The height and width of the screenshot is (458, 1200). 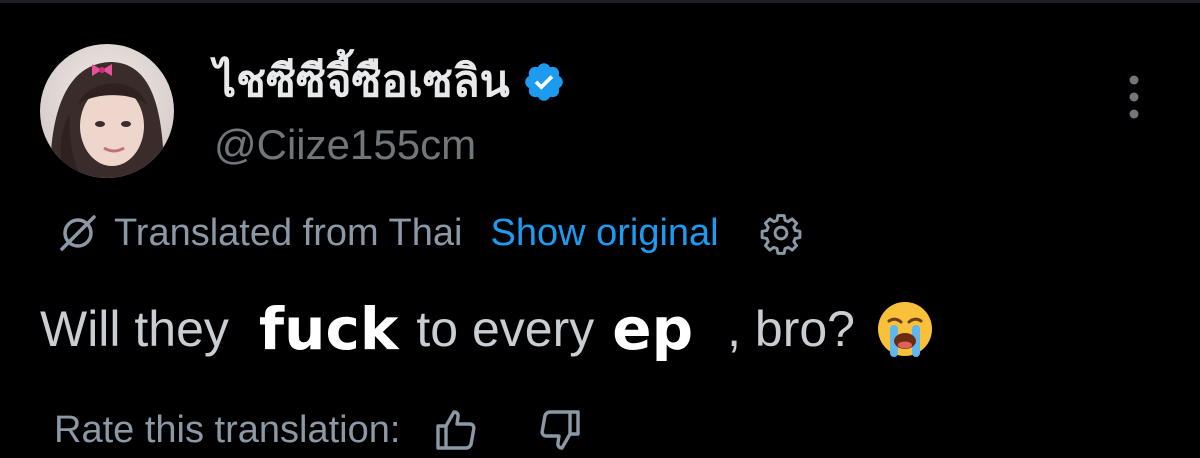 What do you see at coordinates (227, 429) in the screenshot?
I see `rate-translation-label: Rate this translation:` at bounding box center [227, 429].